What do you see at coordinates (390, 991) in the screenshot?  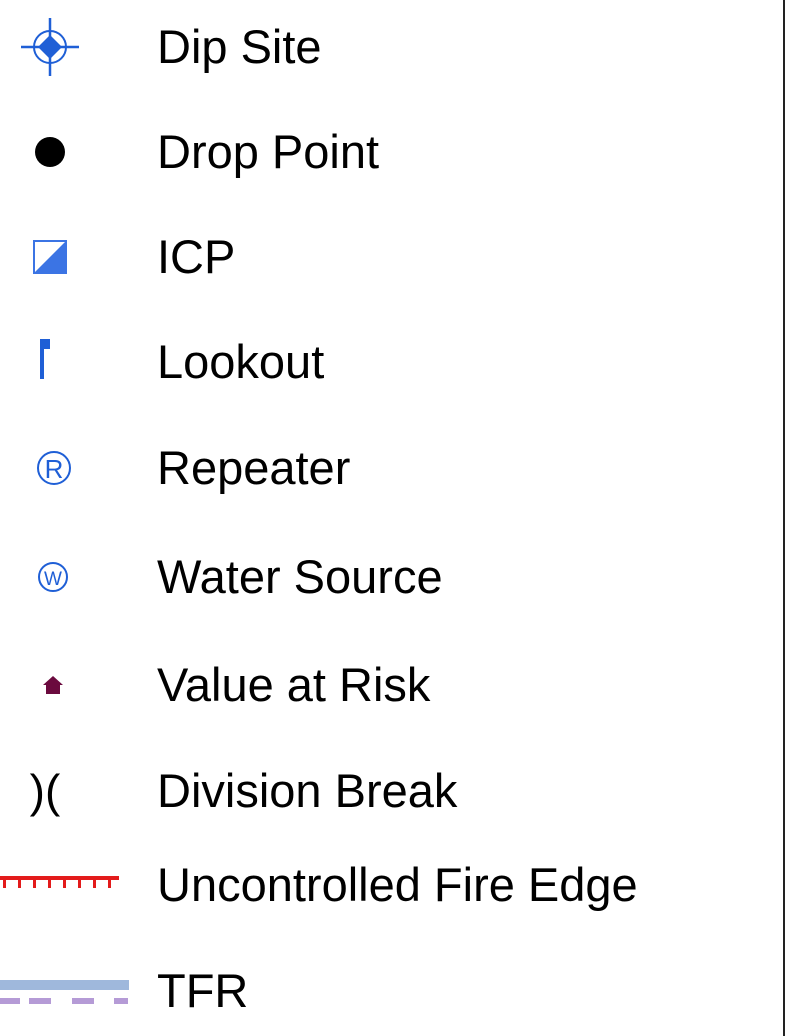 I see `legend-item-tfr: TFR` at bounding box center [390, 991].